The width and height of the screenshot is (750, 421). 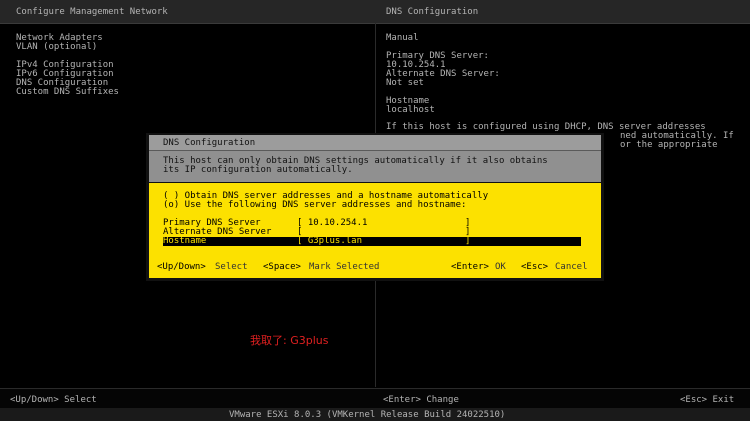 I want to click on key-enter: <Enter>, so click(x=470, y=267).